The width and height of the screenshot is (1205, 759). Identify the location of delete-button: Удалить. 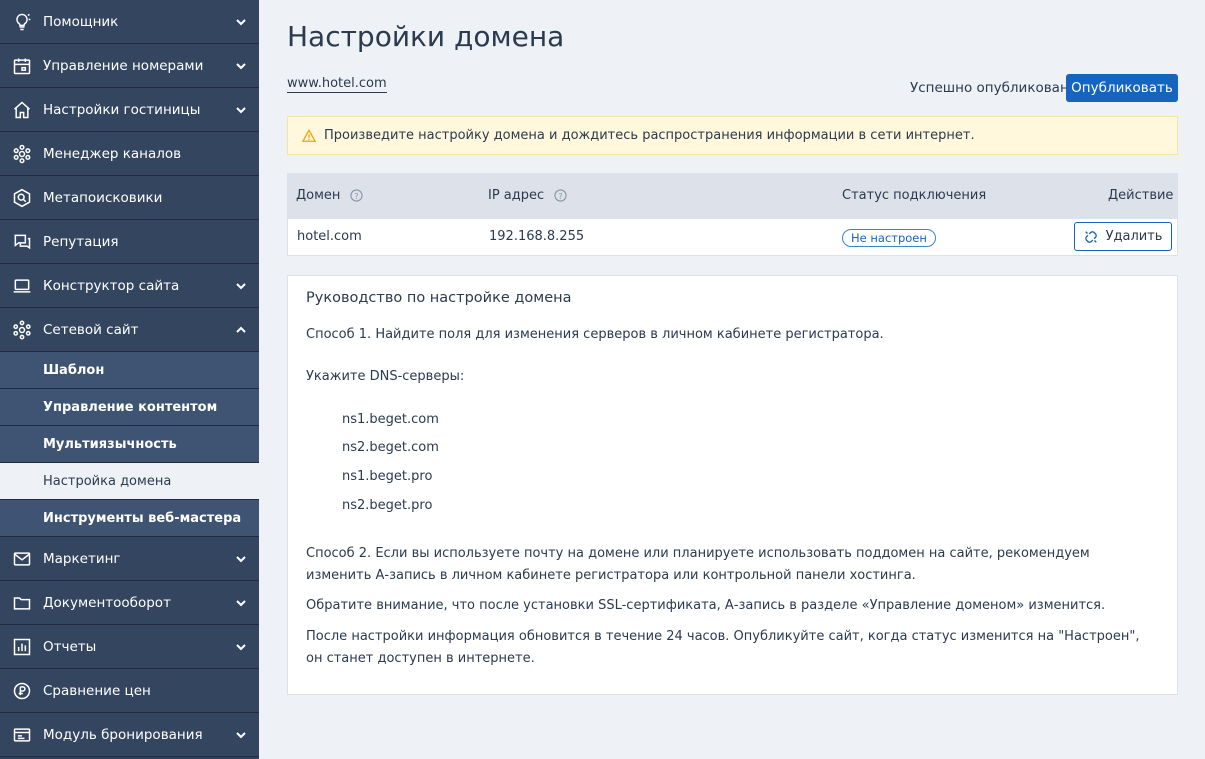
(1123, 236).